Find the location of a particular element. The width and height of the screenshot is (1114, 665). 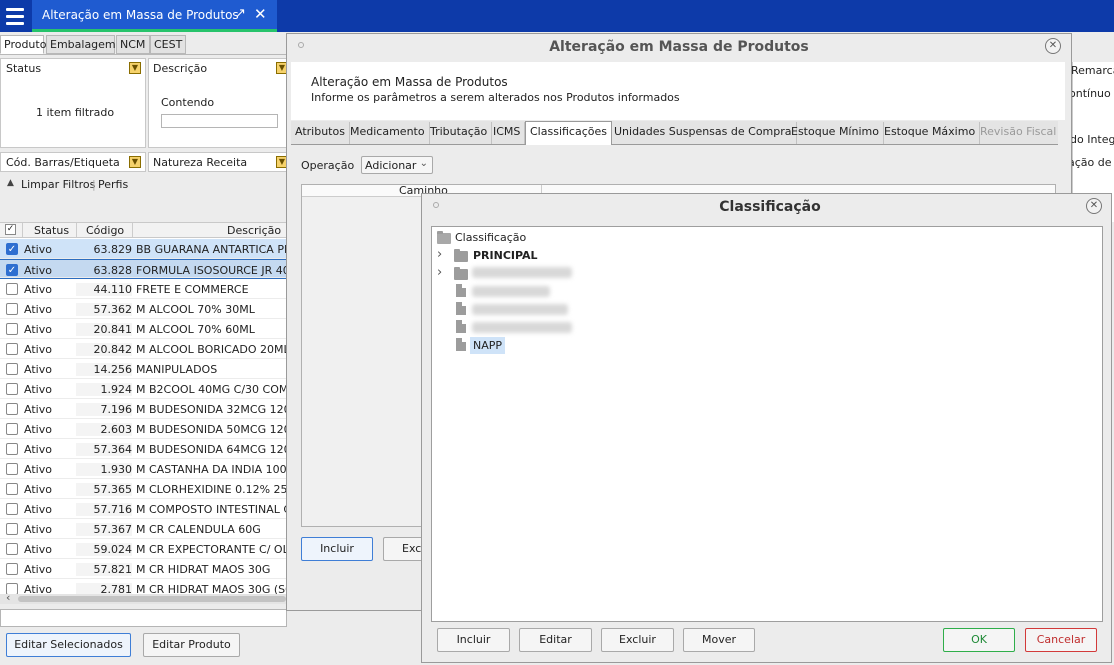

row-codigo: 20.842 is located at coordinates (104, 349).